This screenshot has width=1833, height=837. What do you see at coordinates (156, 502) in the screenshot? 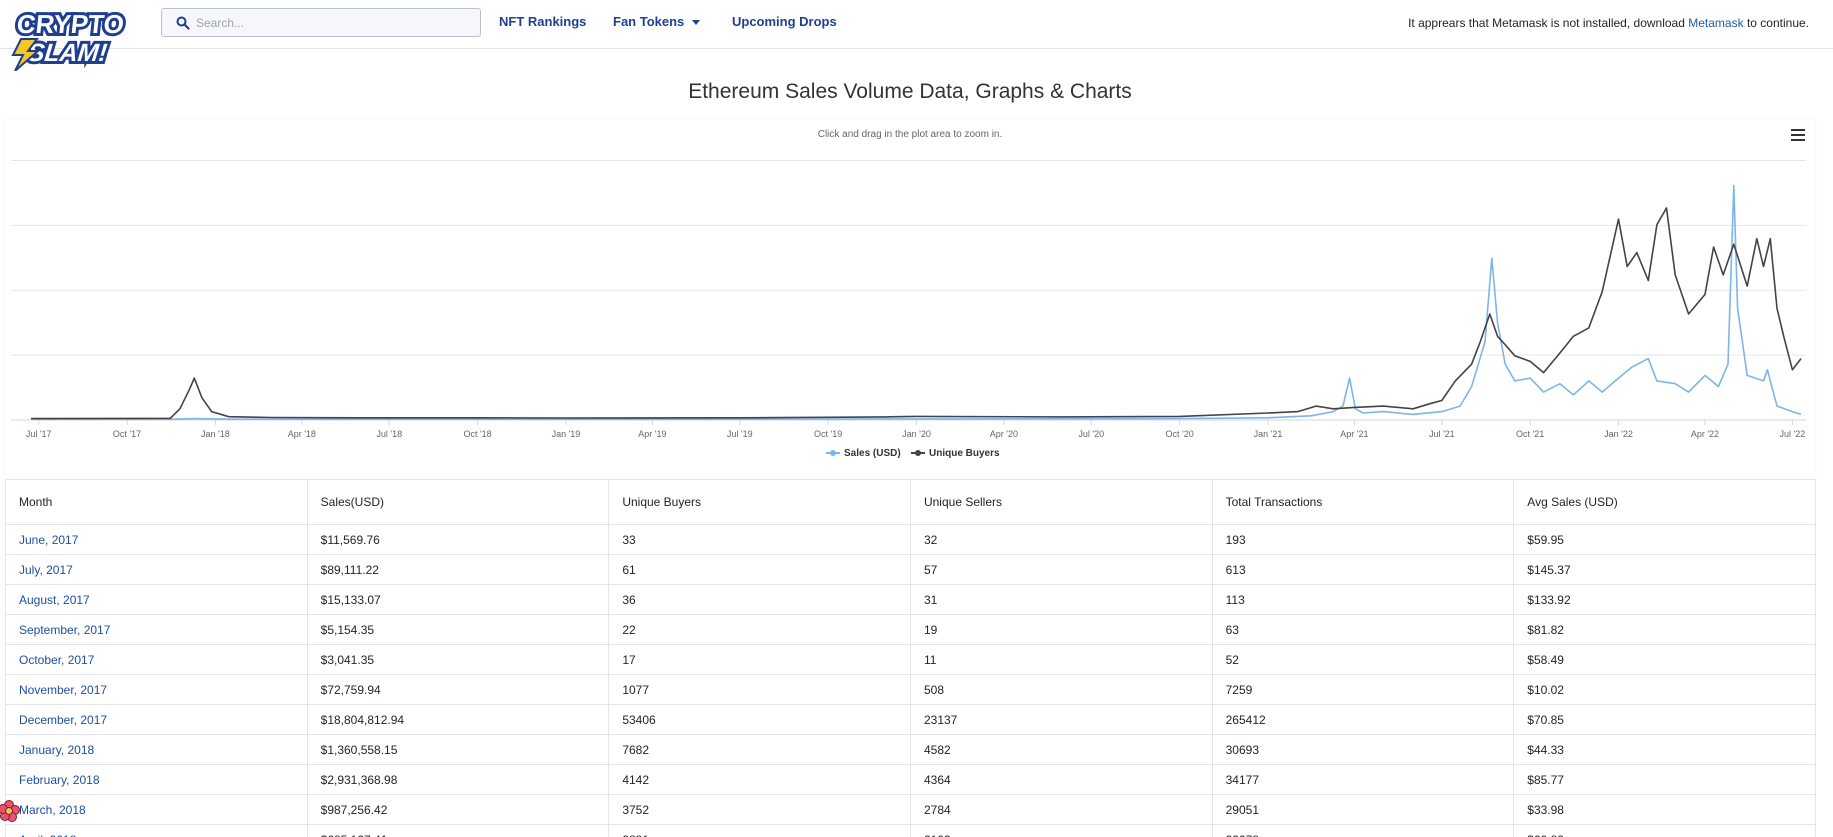
I see `column-header-month: Month` at bounding box center [156, 502].